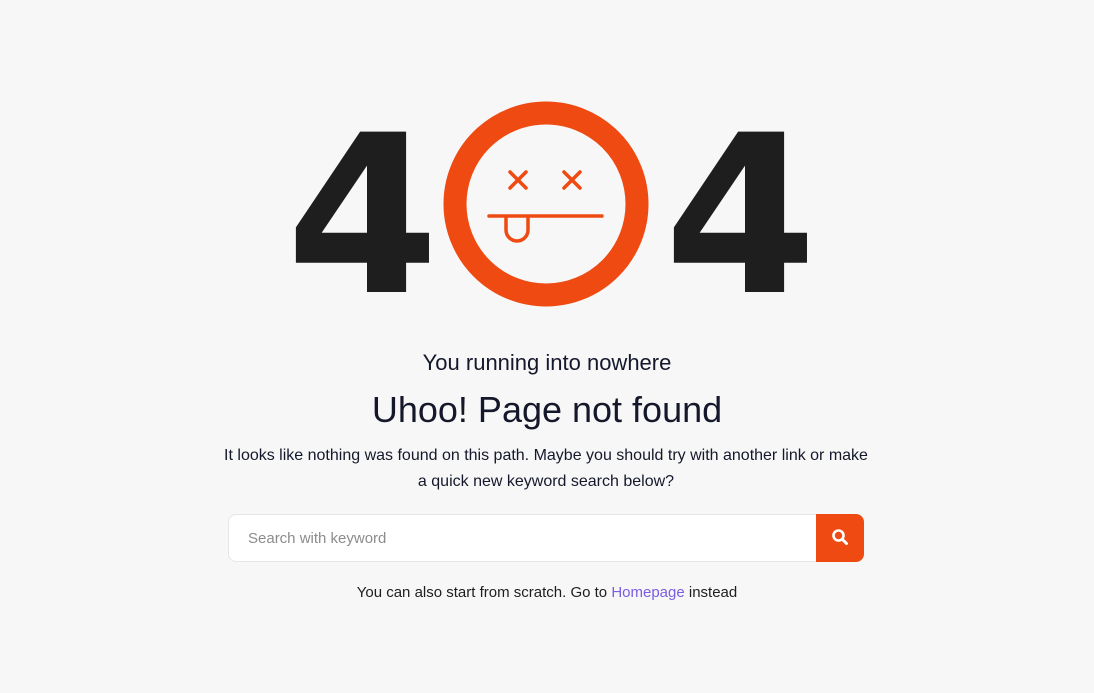 The height and width of the screenshot is (693, 1094). Describe the element at coordinates (547, 362) in the screenshot. I see `page-subtitle: You running into nowhere` at that location.